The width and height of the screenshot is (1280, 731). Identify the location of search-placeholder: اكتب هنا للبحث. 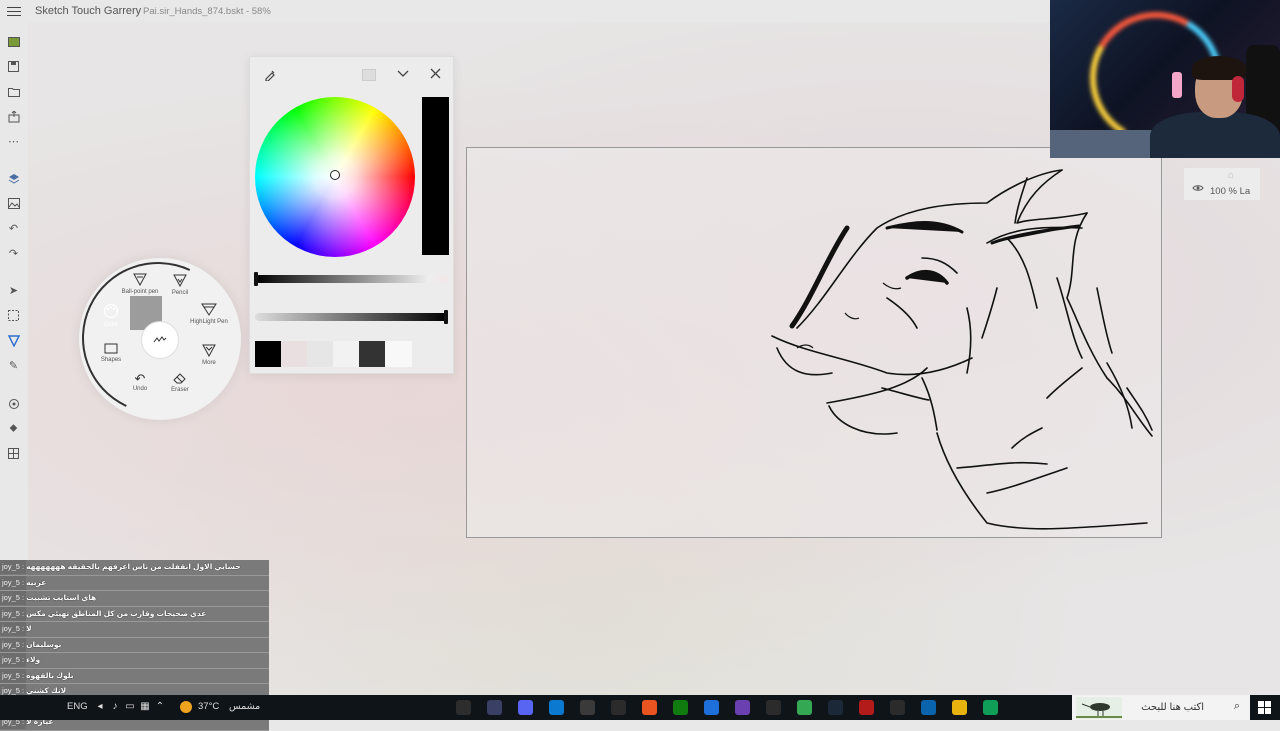
(1172, 707).